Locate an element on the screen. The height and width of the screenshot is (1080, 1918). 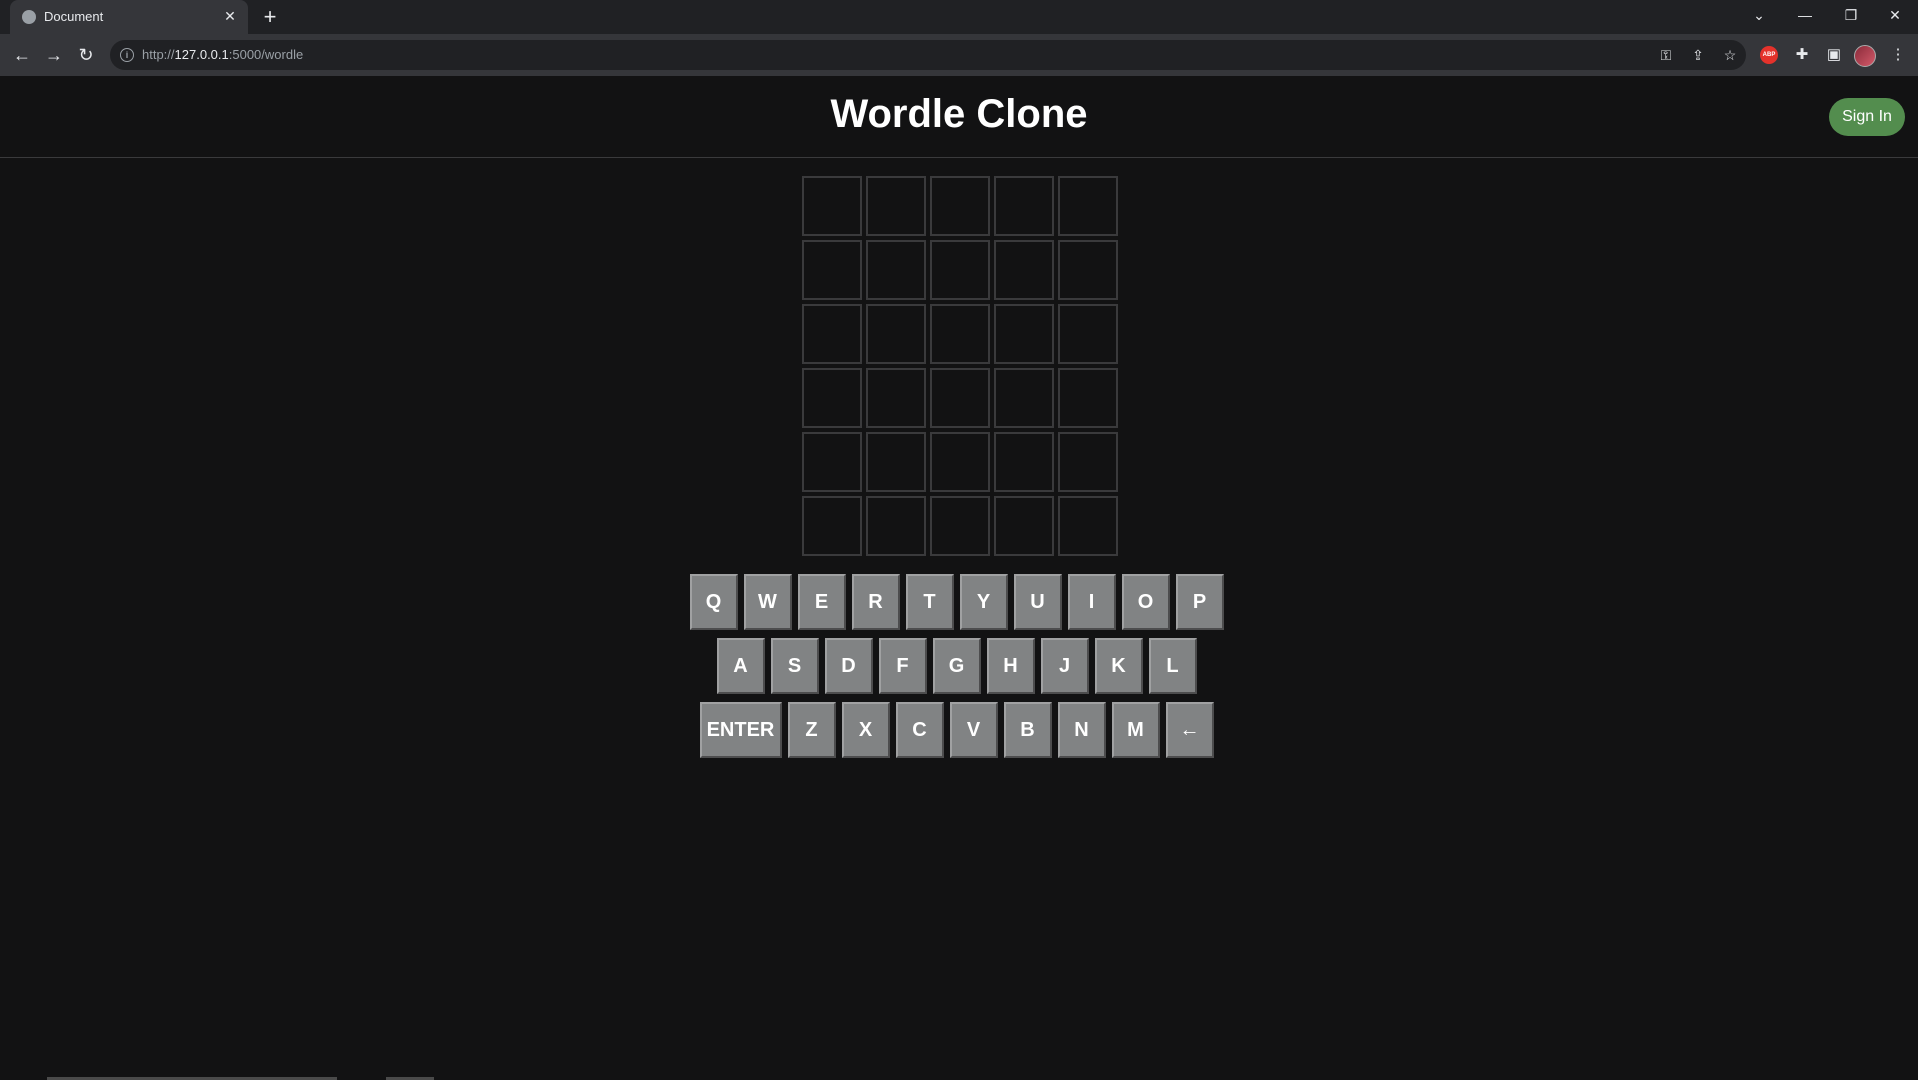
key-c: C is located at coordinates (919, 730).